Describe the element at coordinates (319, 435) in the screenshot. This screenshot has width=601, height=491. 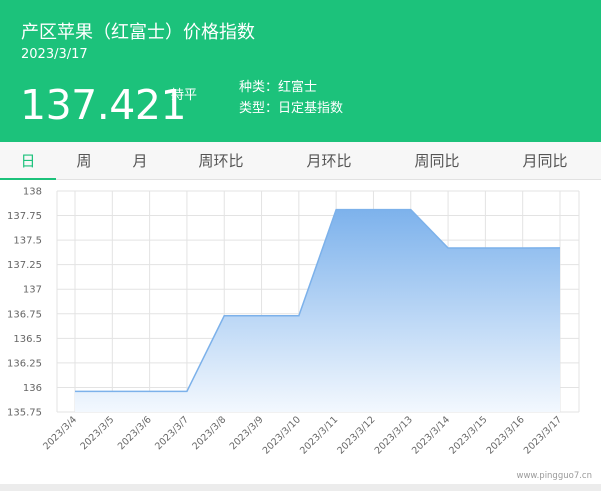
I see `x-tick-label: 2023/3/11` at that location.